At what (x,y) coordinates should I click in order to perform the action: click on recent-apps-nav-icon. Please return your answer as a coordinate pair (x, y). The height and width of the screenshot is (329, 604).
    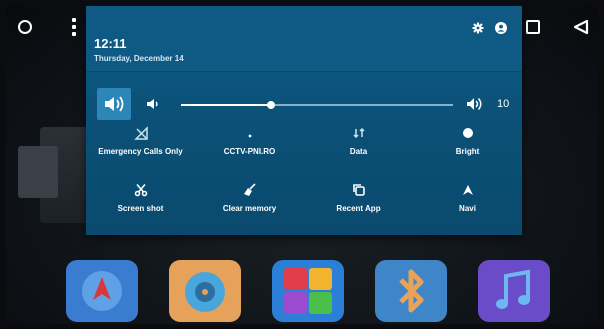
    Looking at the image, I should click on (533, 27).